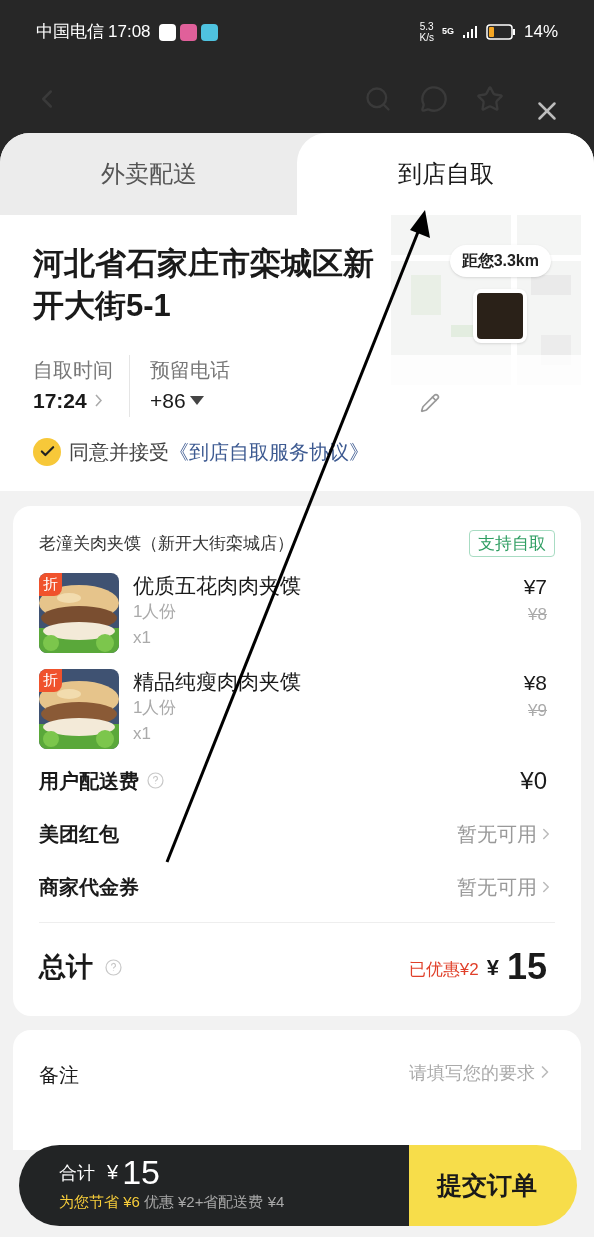  Describe the element at coordinates (129, 32) in the screenshot. I see `clock-text: 17:08` at that location.